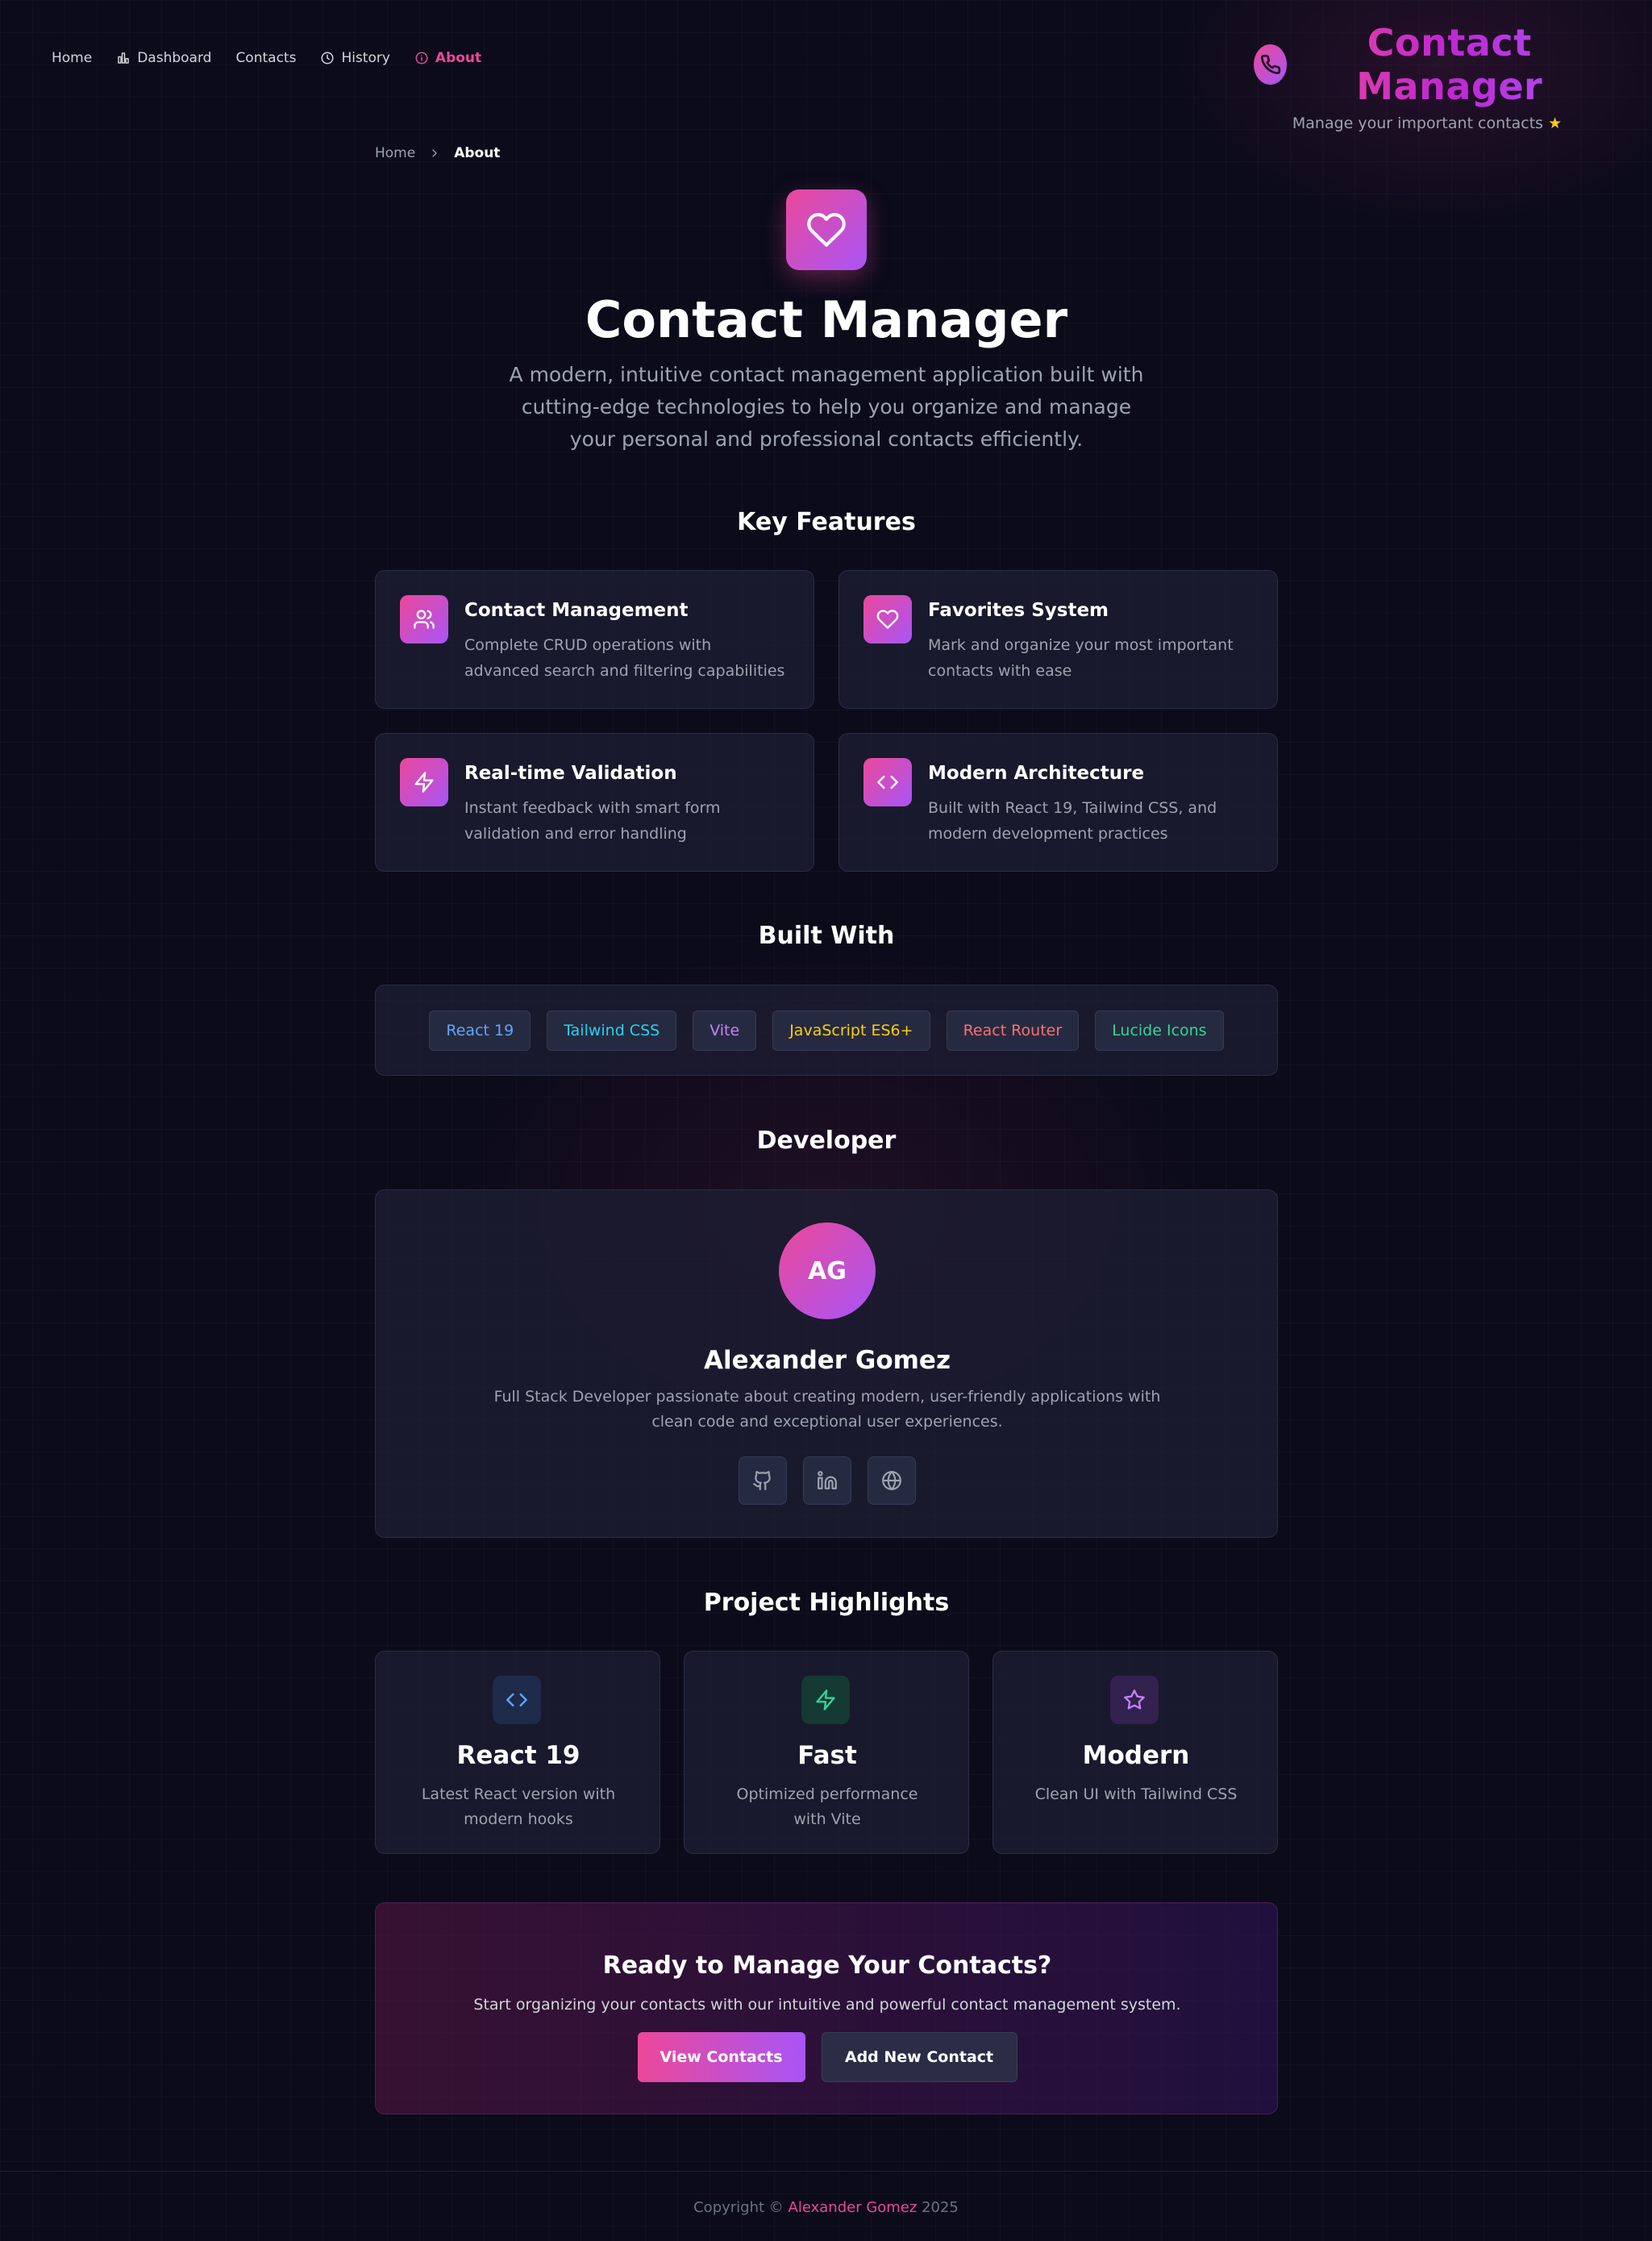 The image size is (1652, 2241). What do you see at coordinates (827, 1755) in the screenshot?
I see `highlight-title: Fast` at bounding box center [827, 1755].